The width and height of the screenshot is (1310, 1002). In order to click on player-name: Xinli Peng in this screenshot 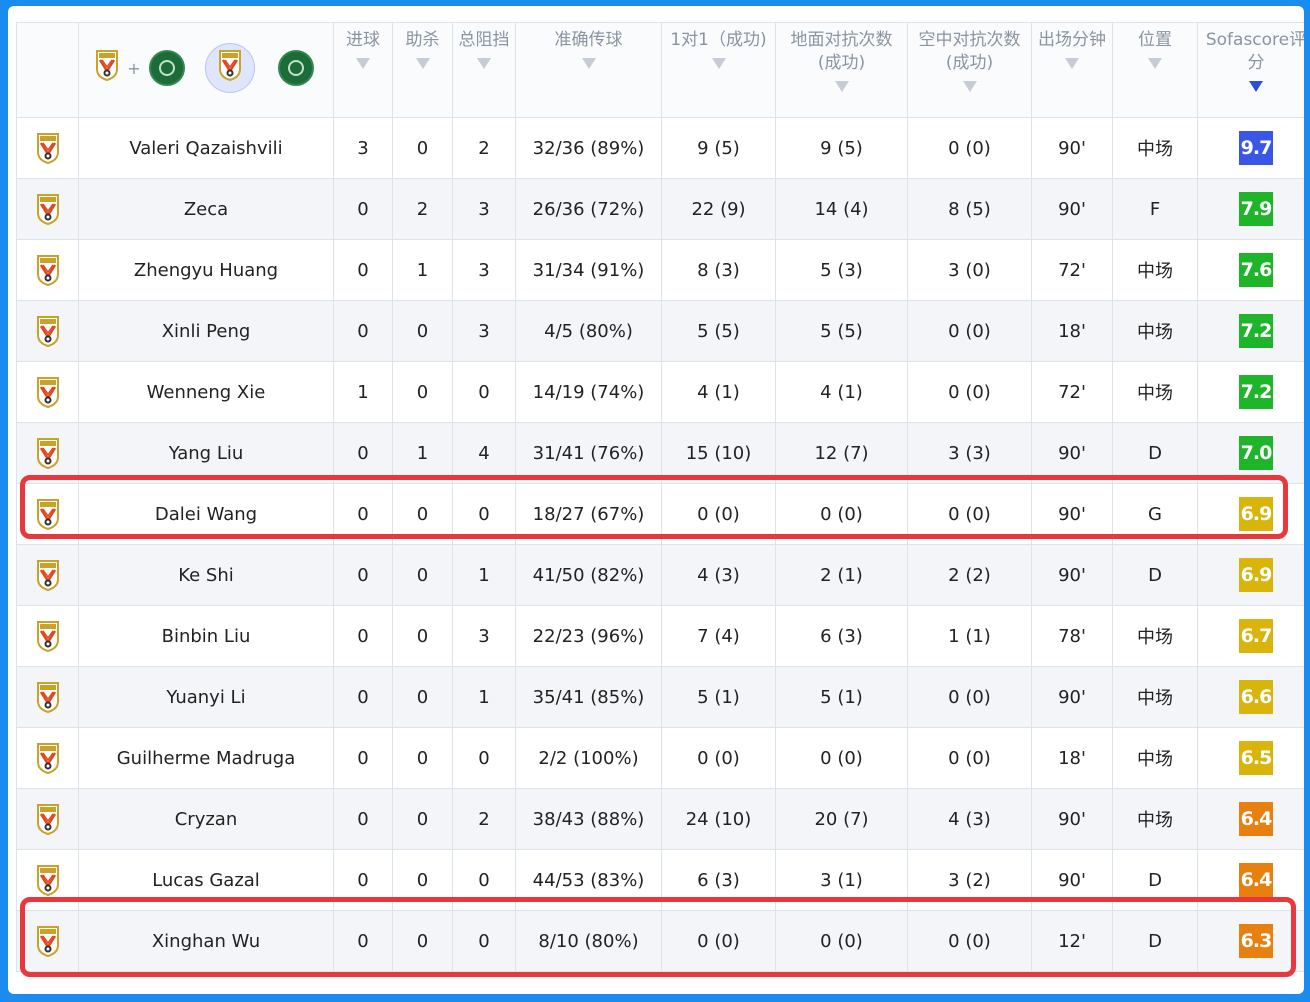, I will do `click(206, 331)`.